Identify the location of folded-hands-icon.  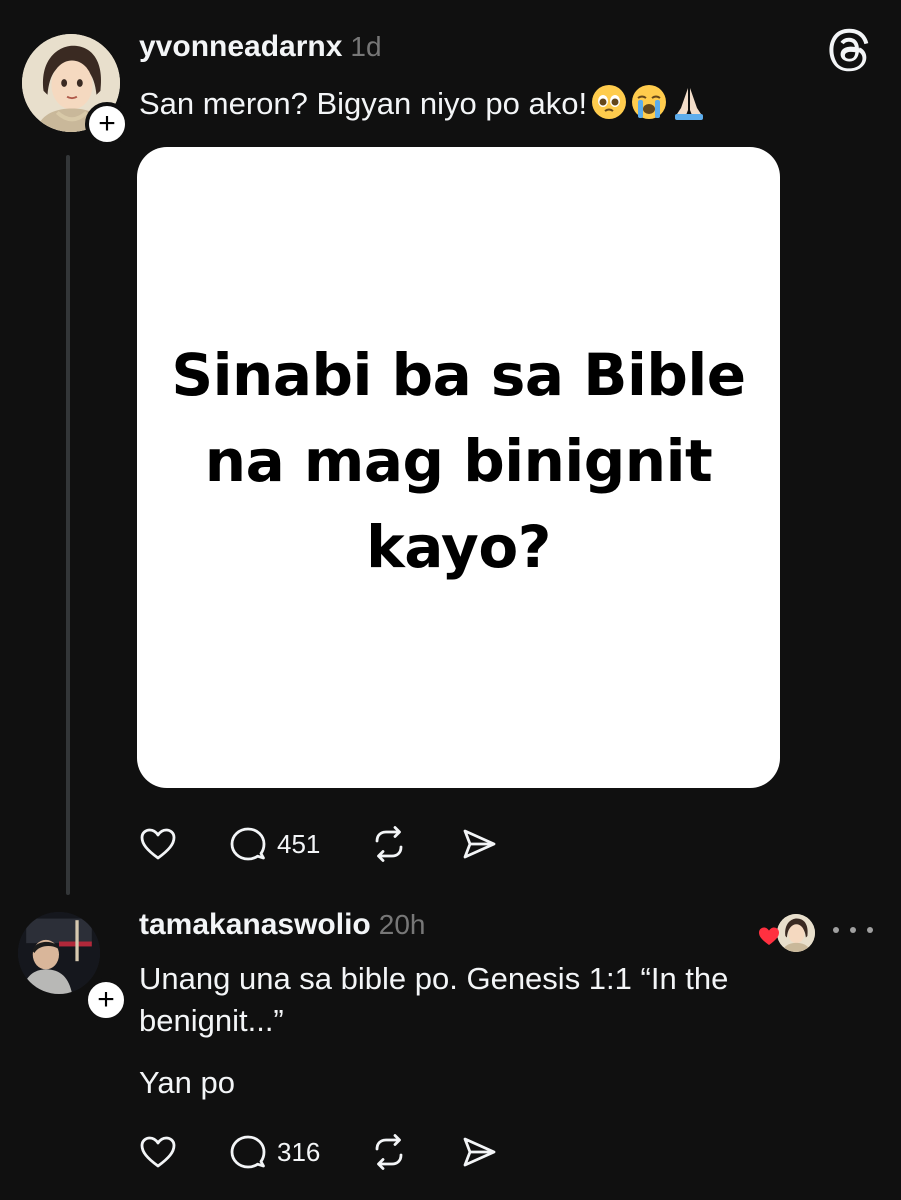
(689, 102).